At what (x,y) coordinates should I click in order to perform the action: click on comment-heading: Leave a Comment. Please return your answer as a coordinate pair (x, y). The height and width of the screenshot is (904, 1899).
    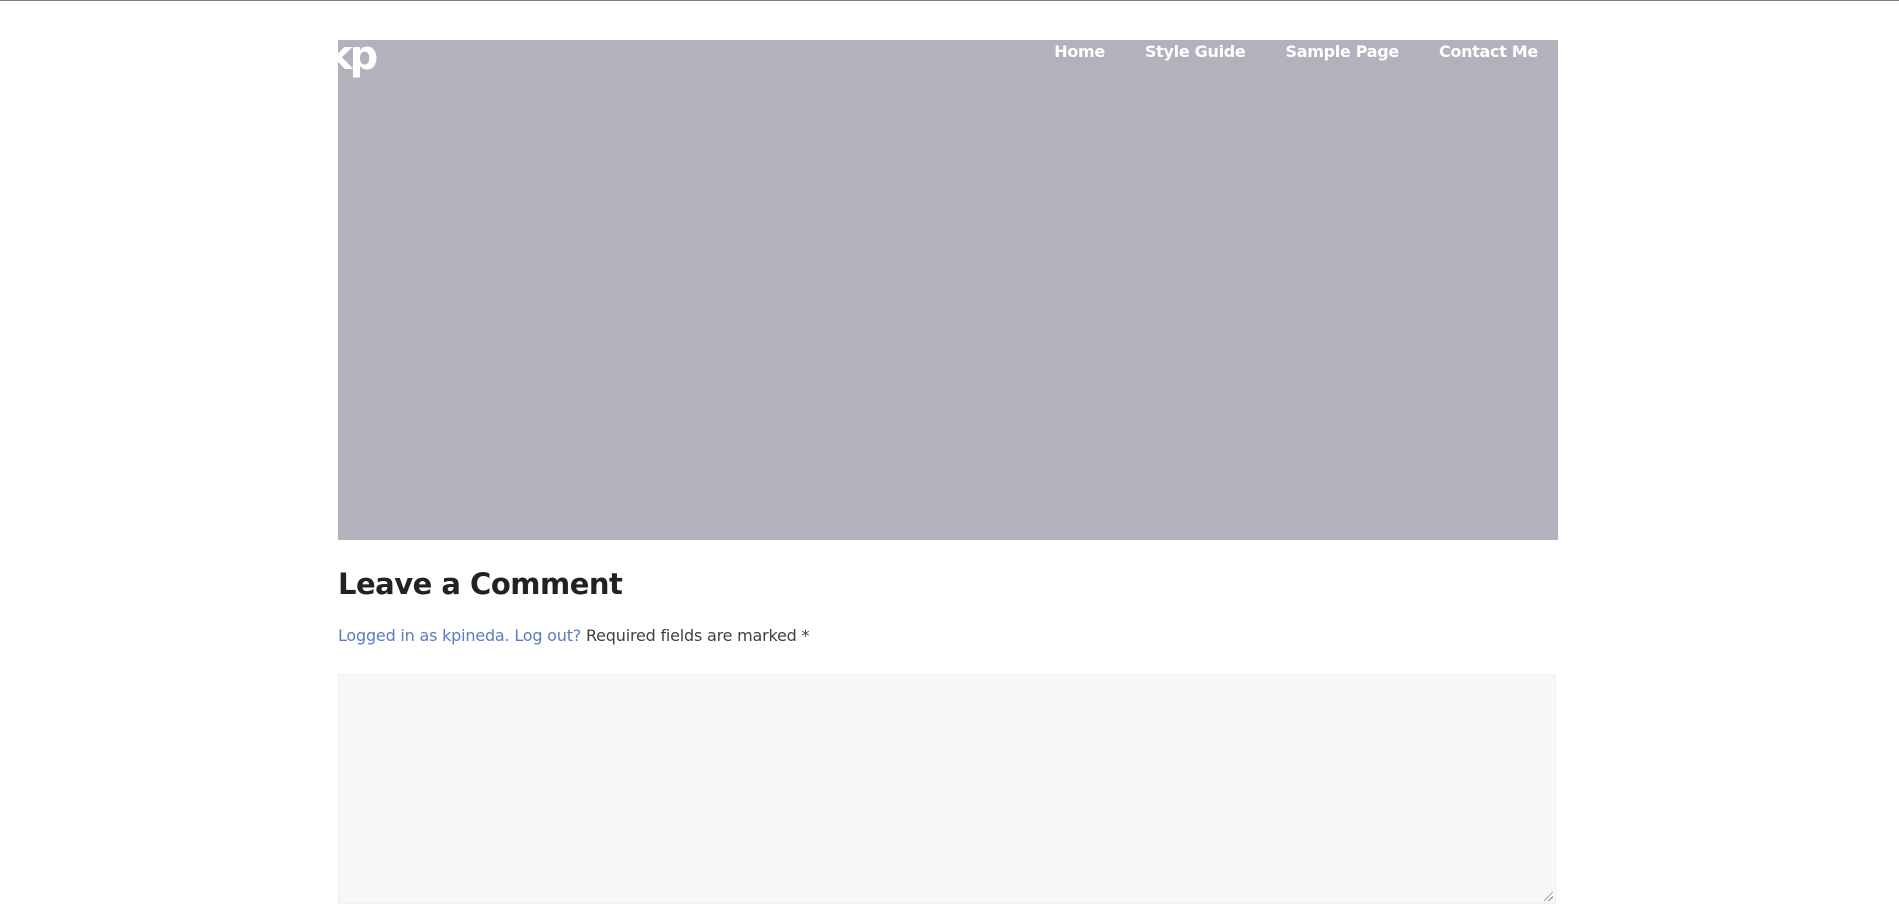
    Looking at the image, I should click on (480, 584).